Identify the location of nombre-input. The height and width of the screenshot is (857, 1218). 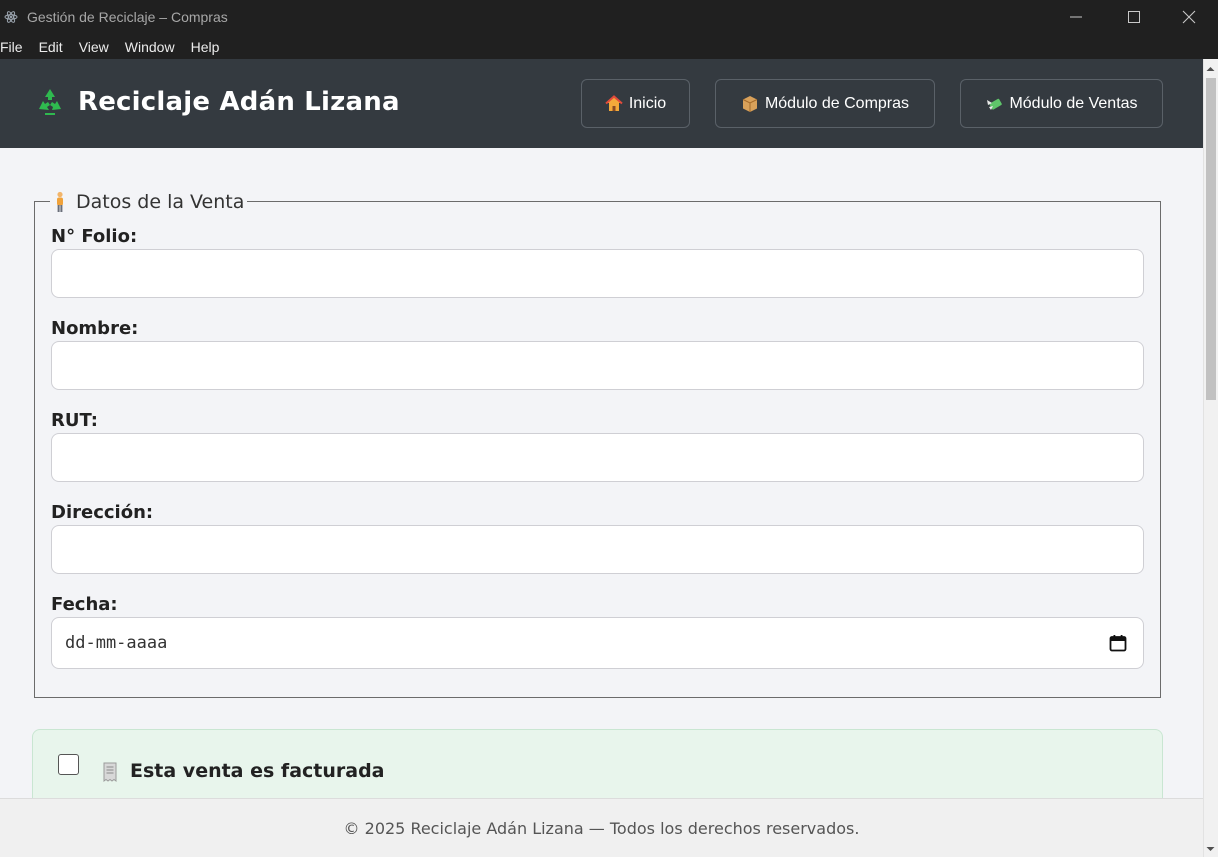
(597, 365).